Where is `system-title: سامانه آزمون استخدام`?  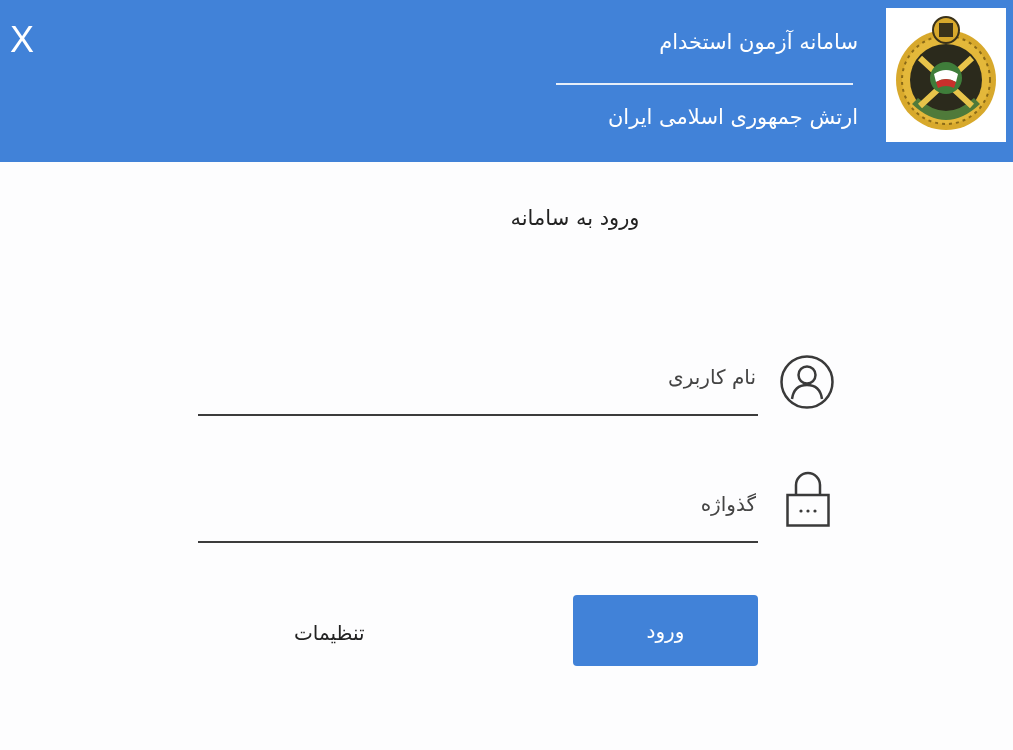
system-title: سامانه آزمون استخدام is located at coordinates (758, 42).